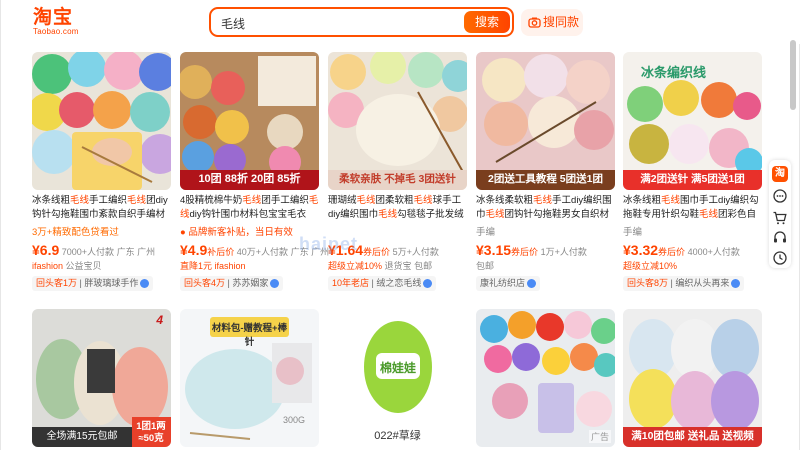 This screenshot has height=450, width=800. I want to click on product-image: 材料包-赠教程+棒针 300G, so click(249, 378).